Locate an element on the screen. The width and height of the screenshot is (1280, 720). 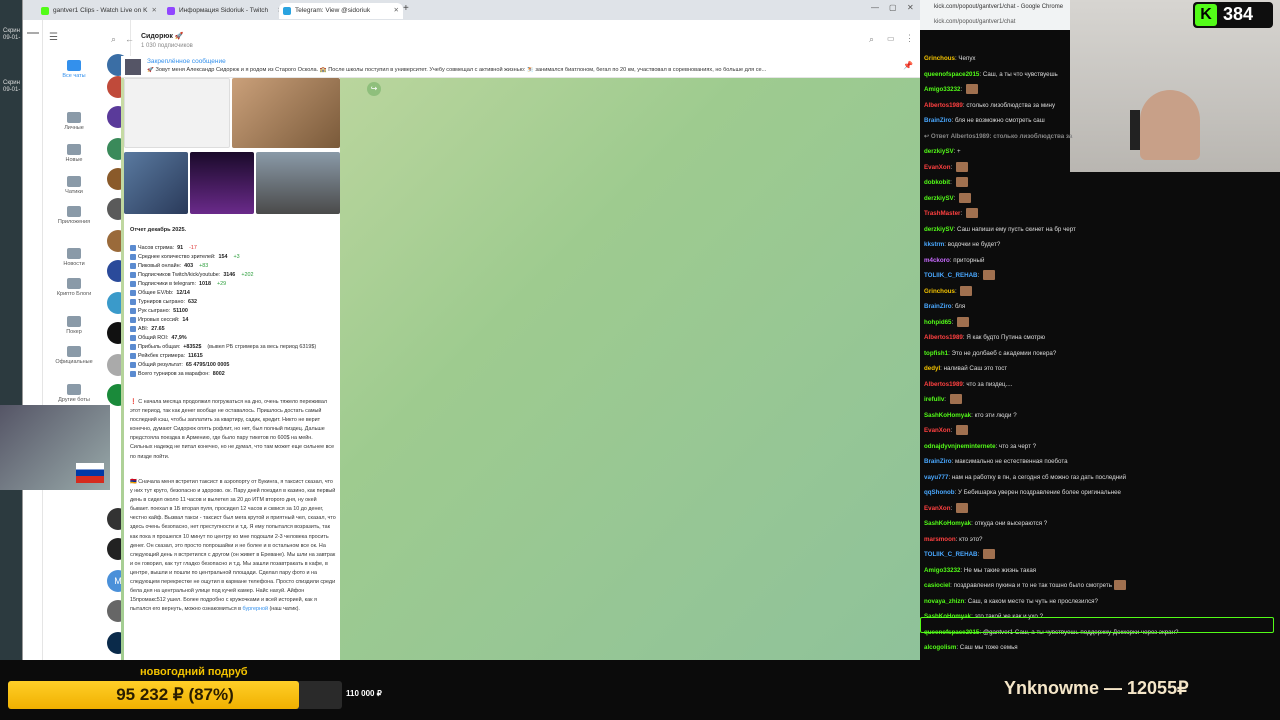
tab-twitch-info: Информация Sidoriuk - Twitch ✕ is located at coordinates (225, 11).